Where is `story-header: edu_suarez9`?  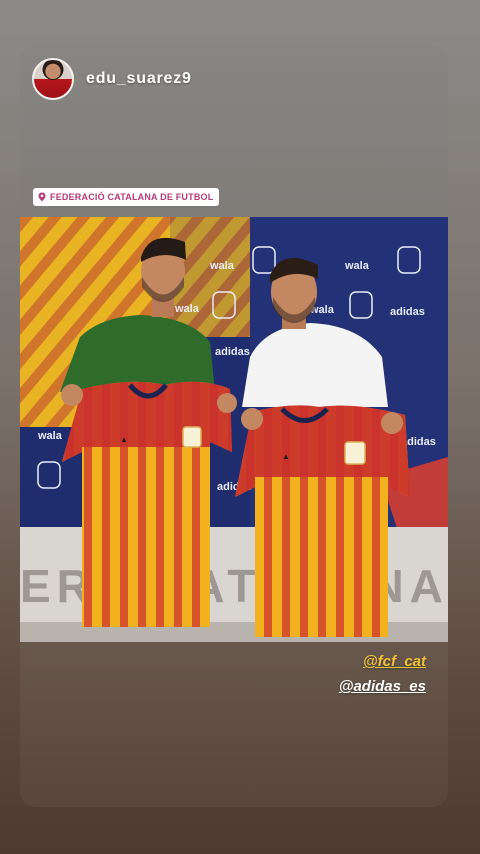
story-header: edu_suarez9 is located at coordinates (112, 79).